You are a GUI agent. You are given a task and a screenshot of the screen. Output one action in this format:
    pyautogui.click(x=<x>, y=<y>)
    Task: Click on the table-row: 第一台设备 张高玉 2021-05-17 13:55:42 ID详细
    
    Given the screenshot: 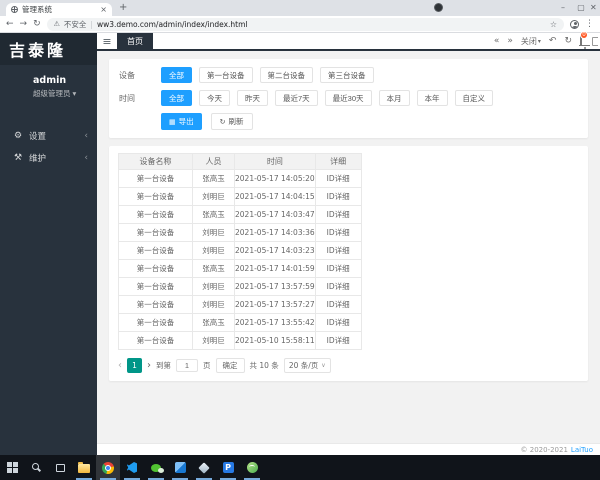 What is the action you would take?
    pyautogui.click(x=240, y=322)
    